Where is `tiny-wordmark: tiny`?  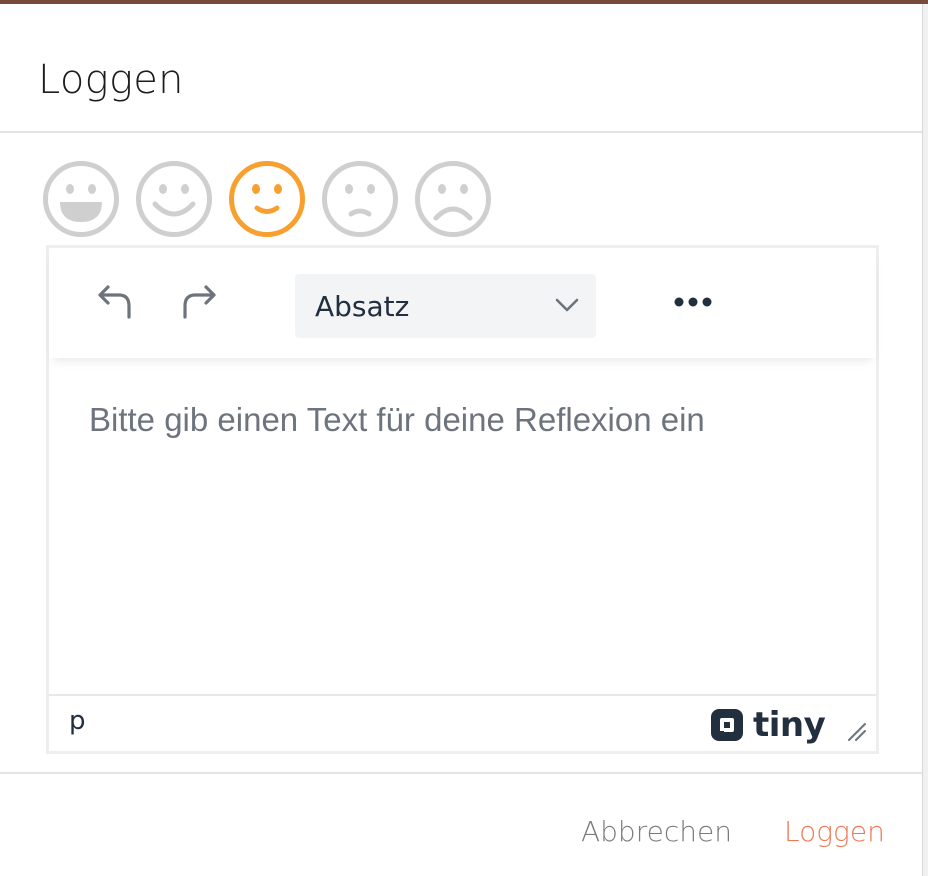 tiny-wordmark: tiny is located at coordinates (789, 725).